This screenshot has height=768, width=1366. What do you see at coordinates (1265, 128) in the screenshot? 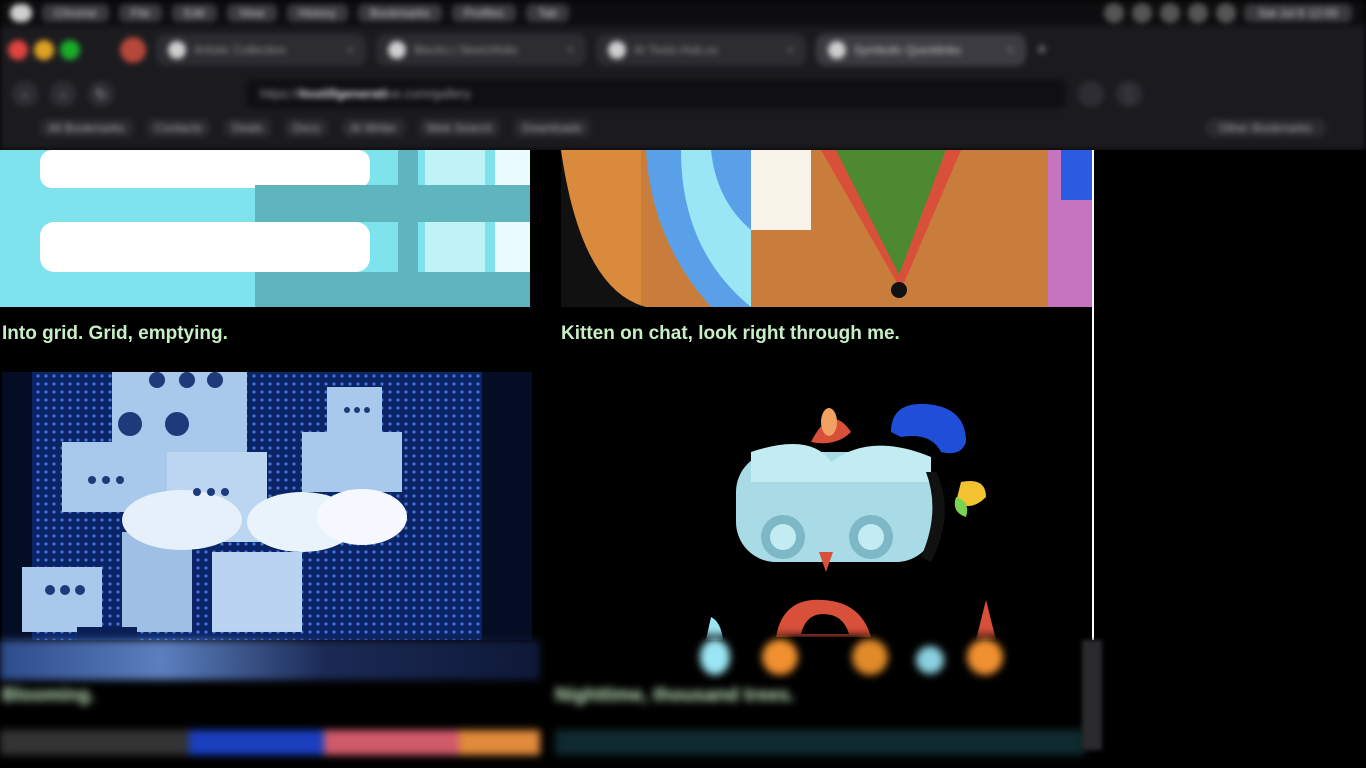
I see `other-bookmarks: Other Bookmarks` at bounding box center [1265, 128].